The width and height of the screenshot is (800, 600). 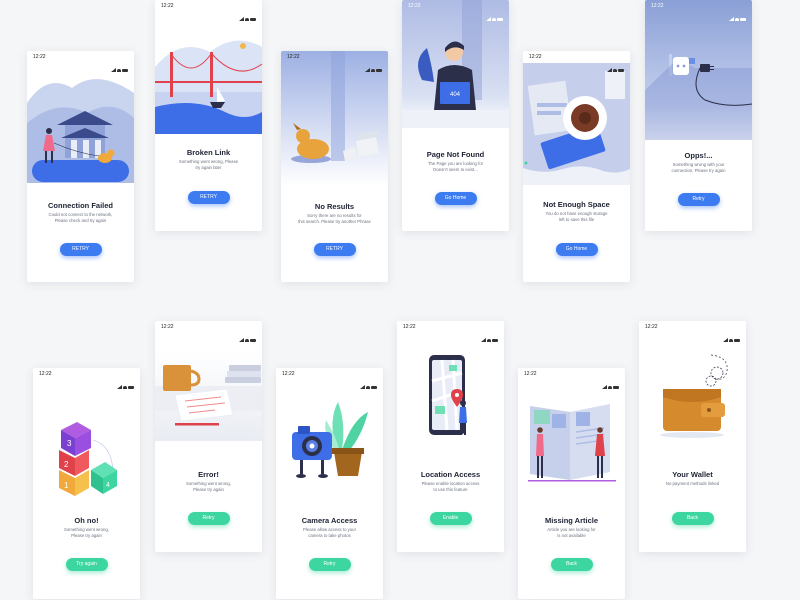 I want to click on illustration-number-cubes: 3 2 1 4, so click(x=86, y=450).